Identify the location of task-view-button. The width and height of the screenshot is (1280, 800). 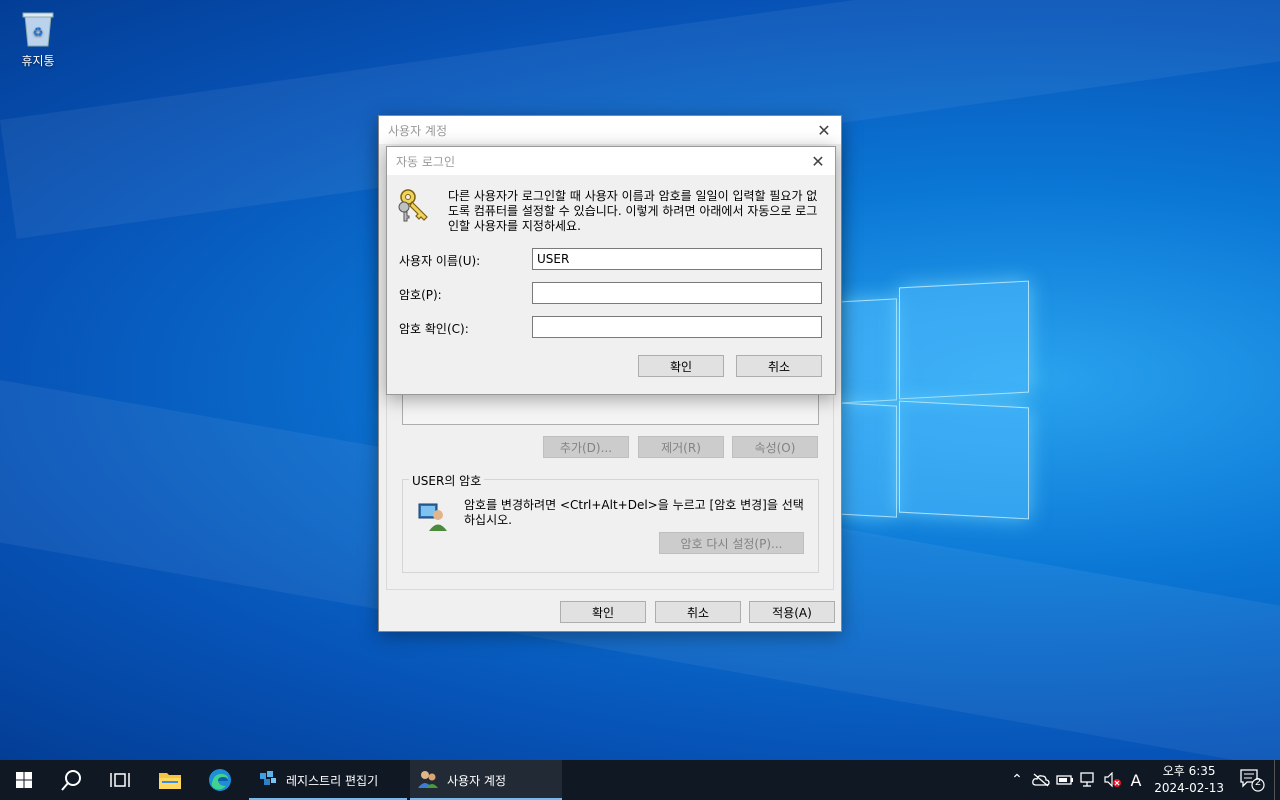
(120, 780).